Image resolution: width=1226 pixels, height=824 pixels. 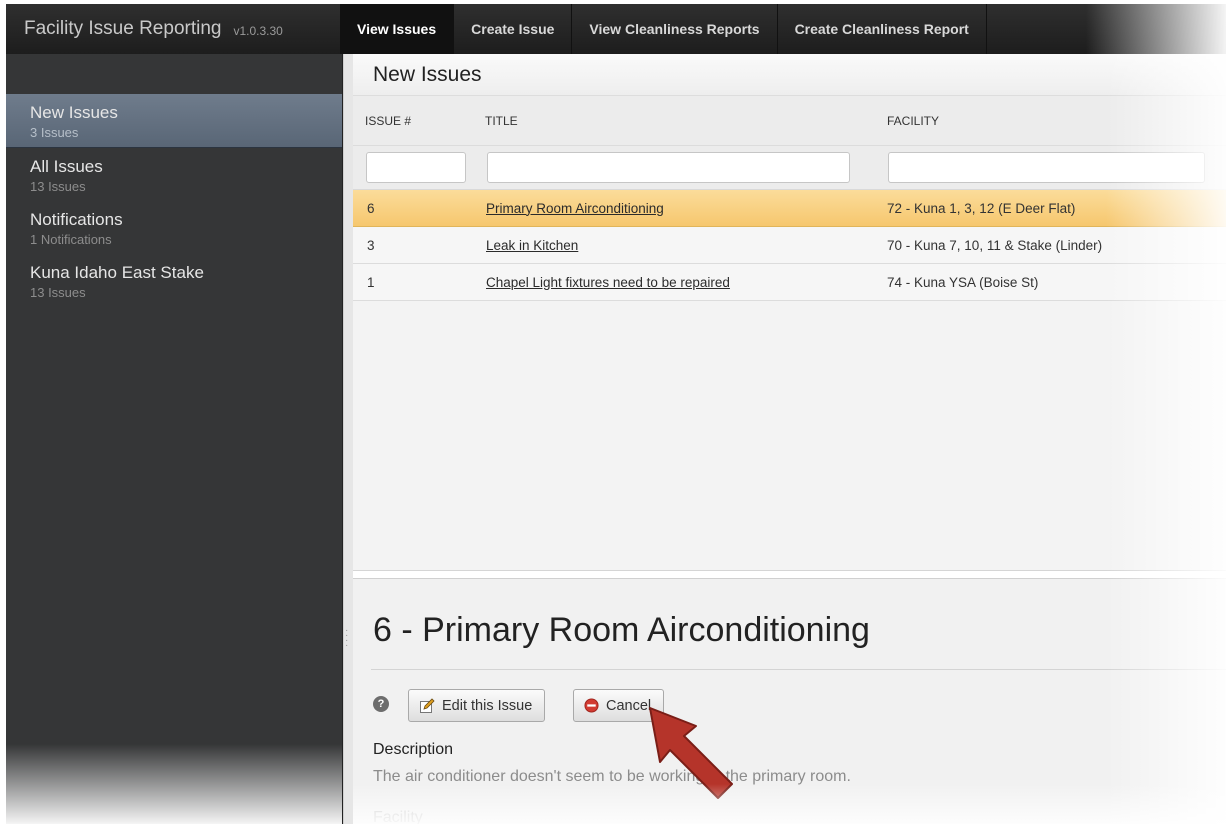 I want to click on cell-facility: 72 - Kuna 1, 3, 12 (E Deer Flat), so click(x=981, y=208).